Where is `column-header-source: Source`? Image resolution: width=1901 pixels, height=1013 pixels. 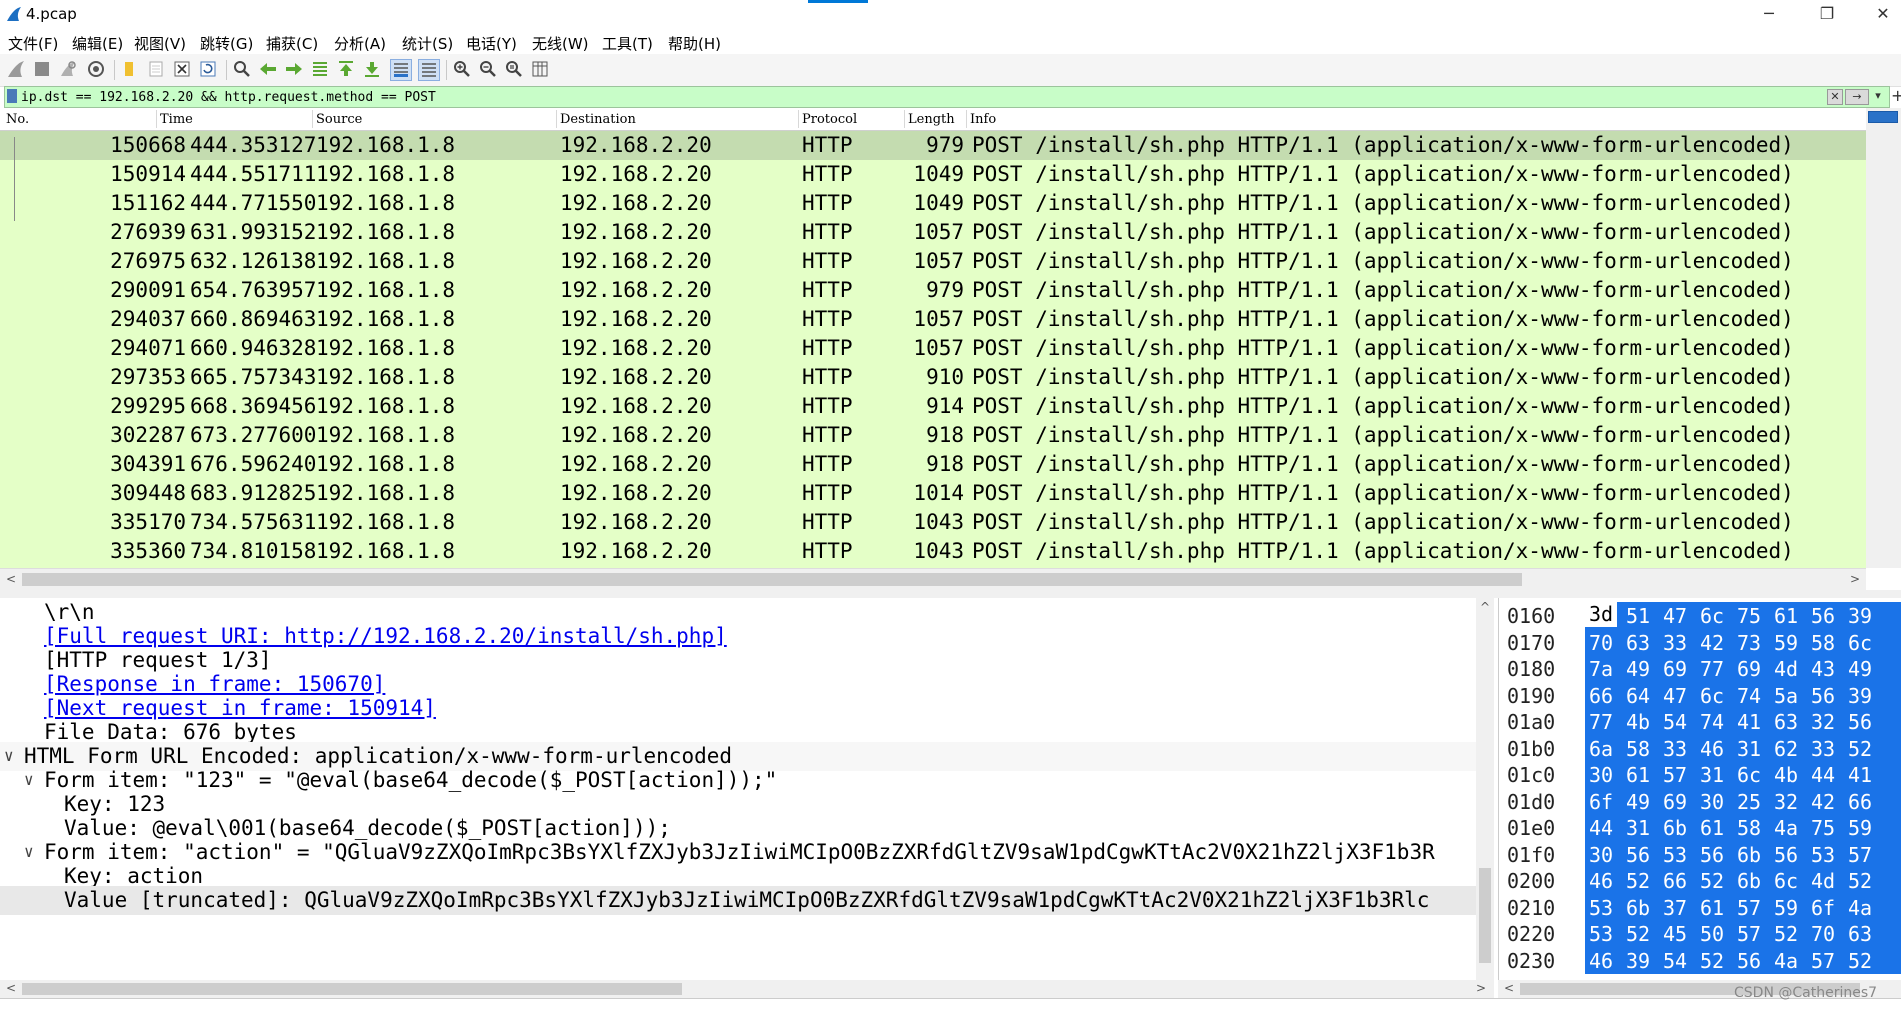 column-header-source: Source is located at coordinates (339, 119).